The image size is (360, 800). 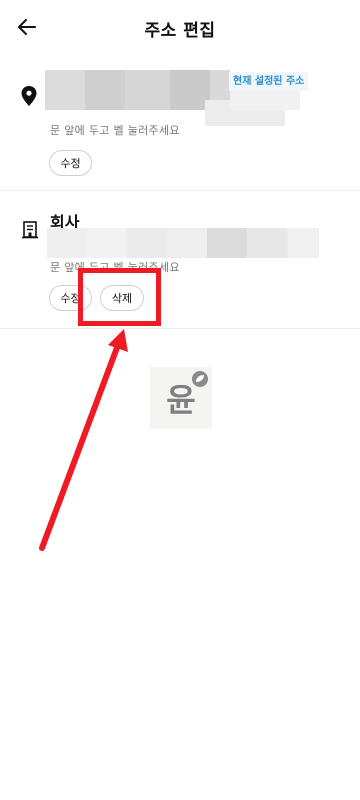 I want to click on delivery-instruction: 문 앞에 두고 벨 눌러주세요, so click(x=115, y=130).